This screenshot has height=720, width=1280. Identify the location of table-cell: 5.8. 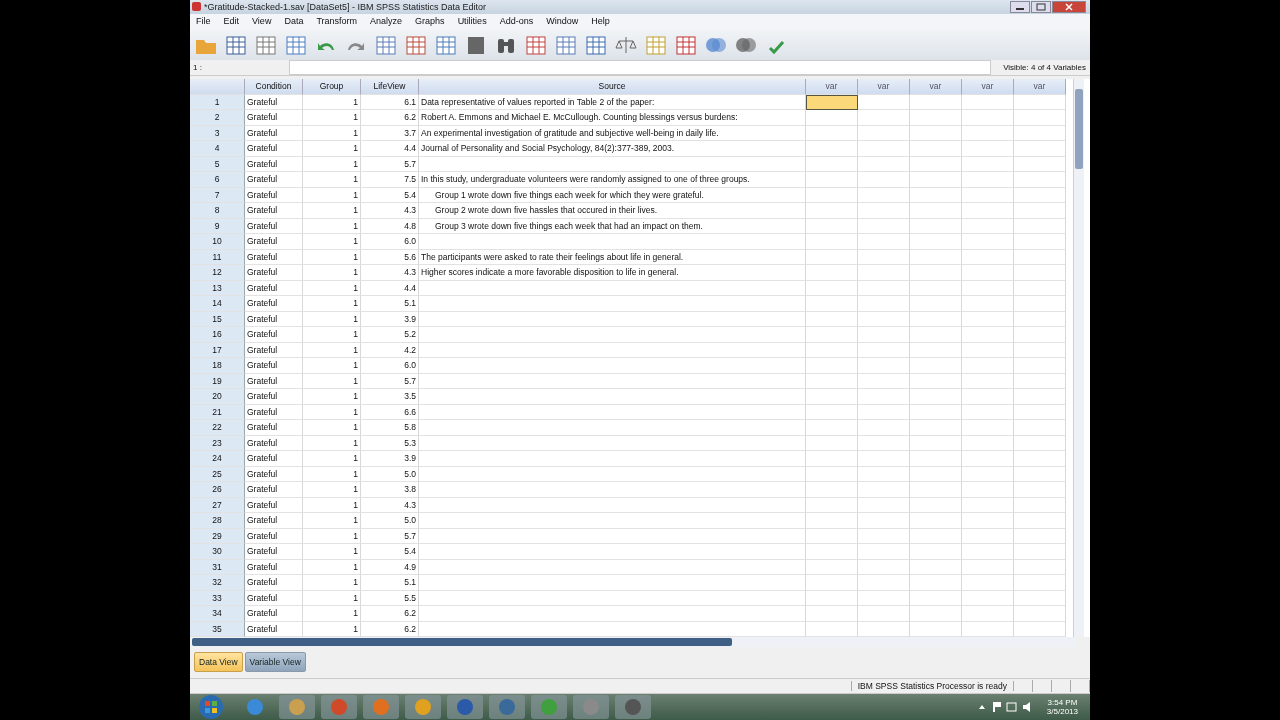
(390, 428).